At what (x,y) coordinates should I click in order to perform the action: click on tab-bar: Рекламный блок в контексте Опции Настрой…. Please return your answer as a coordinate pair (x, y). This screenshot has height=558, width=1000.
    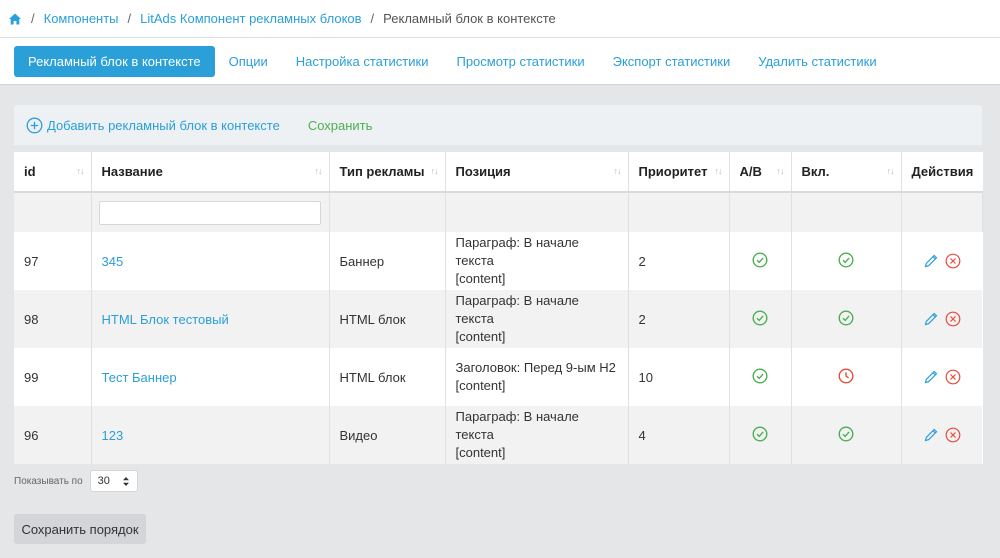
    Looking at the image, I should click on (500, 61).